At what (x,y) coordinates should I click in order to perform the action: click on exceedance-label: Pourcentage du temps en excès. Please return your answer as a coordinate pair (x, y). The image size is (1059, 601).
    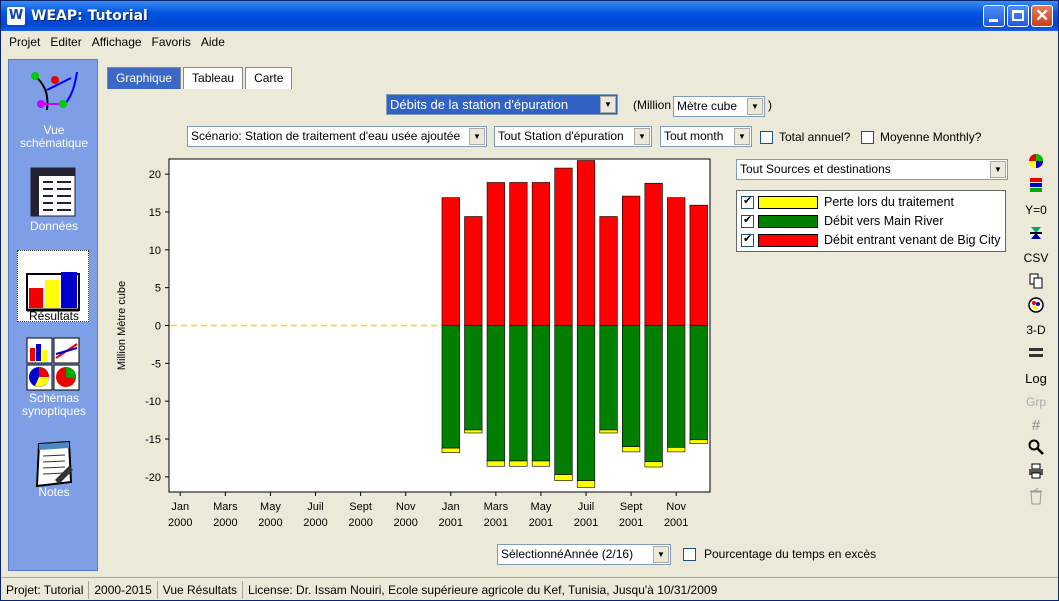
    Looking at the image, I should click on (790, 554).